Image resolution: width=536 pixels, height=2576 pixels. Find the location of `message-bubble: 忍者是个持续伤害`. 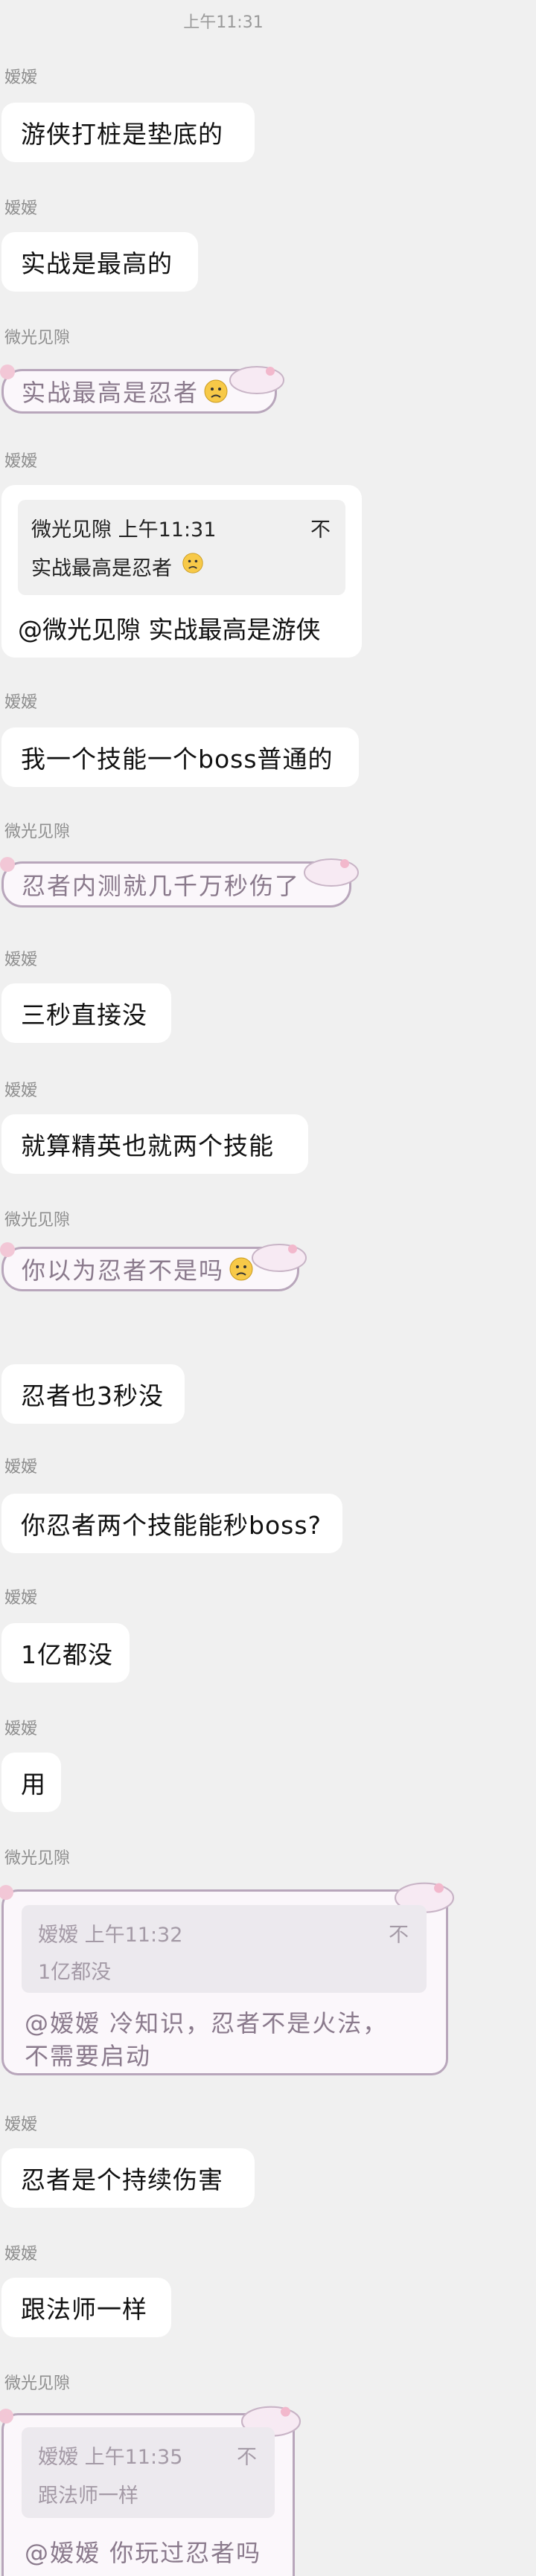

message-bubble: 忍者是个持续伤害 is located at coordinates (128, 2178).